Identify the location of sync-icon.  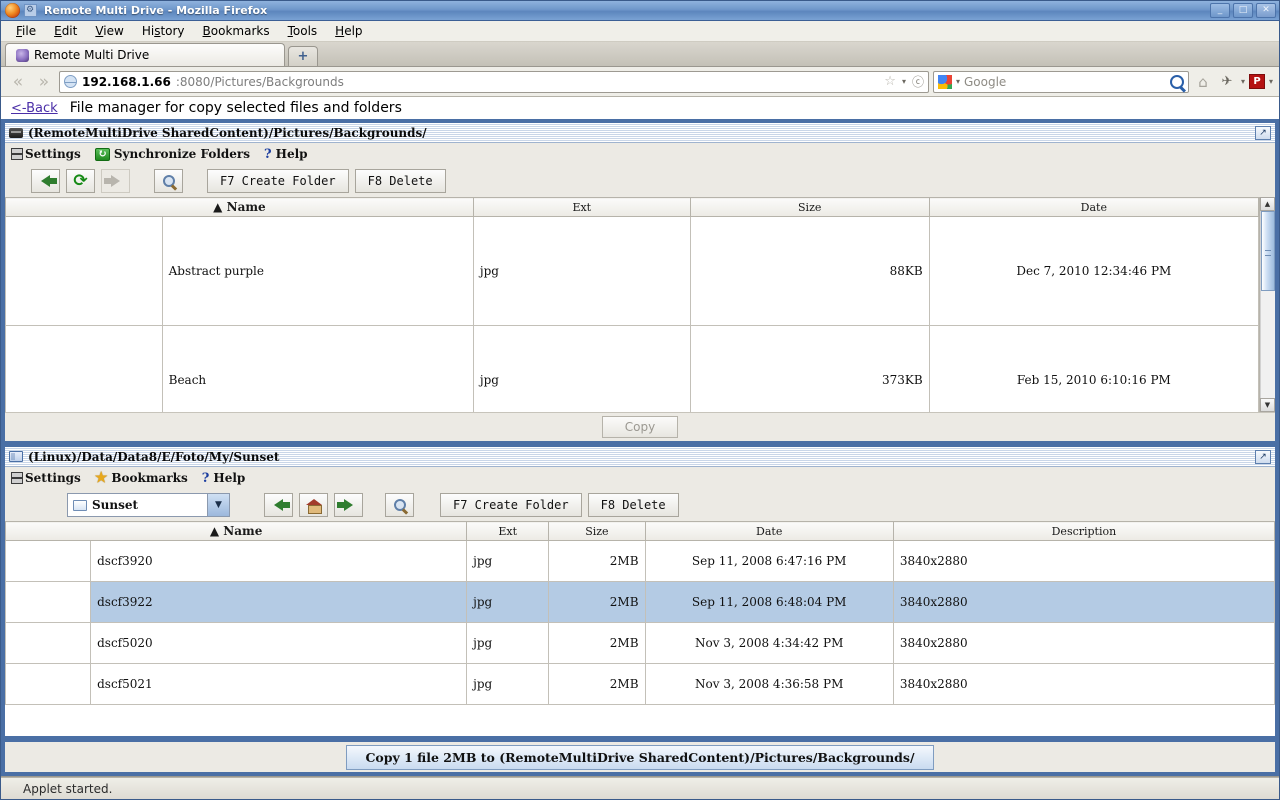
(102, 154).